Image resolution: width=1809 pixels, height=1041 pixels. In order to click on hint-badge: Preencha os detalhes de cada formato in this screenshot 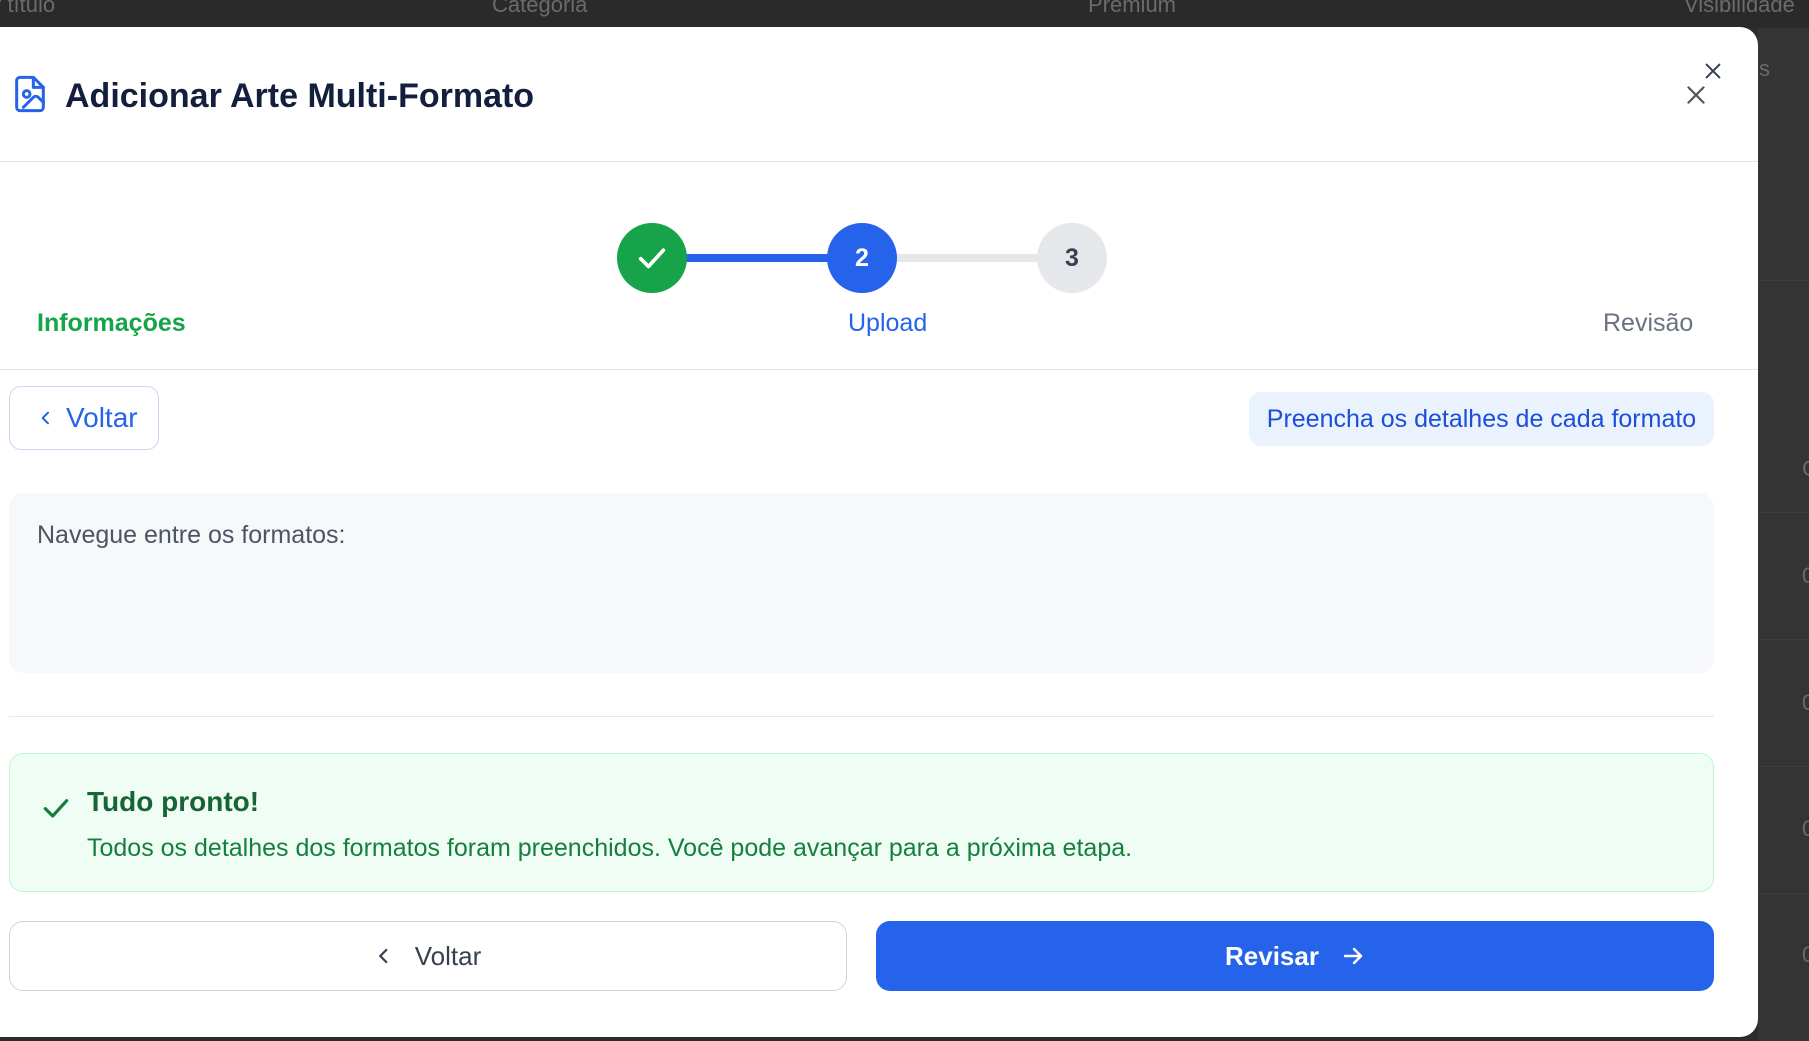, I will do `click(1481, 419)`.